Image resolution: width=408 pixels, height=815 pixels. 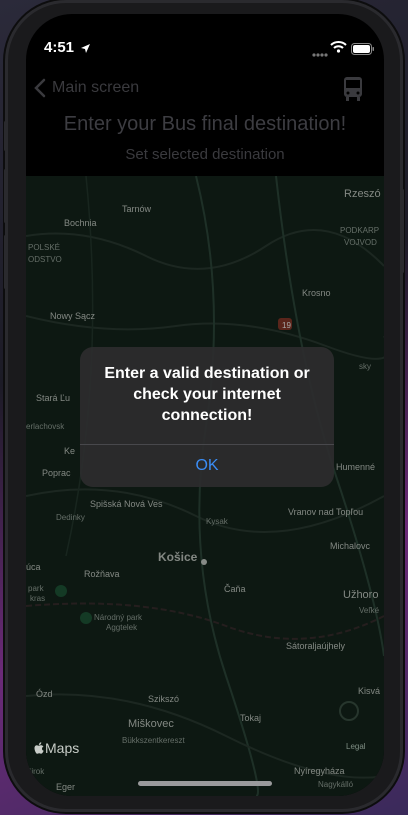 What do you see at coordinates (205, 783) in the screenshot?
I see `home-indicator` at bounding box center [205, 783].